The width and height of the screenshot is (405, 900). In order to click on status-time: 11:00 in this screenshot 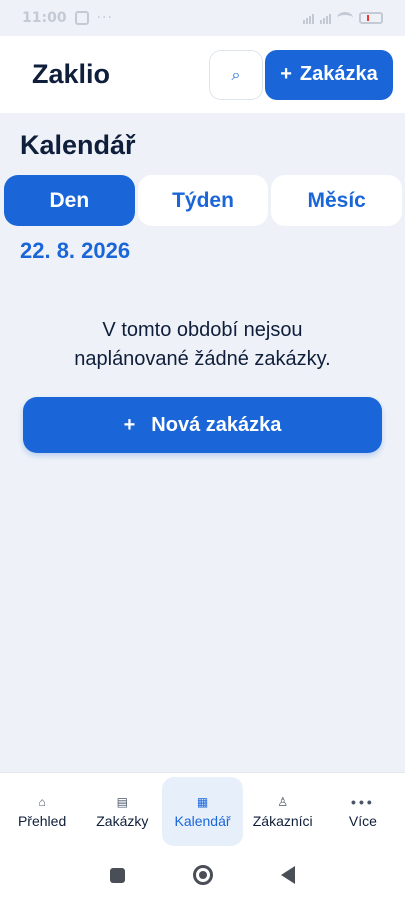, I will do `click(44, 18)`.